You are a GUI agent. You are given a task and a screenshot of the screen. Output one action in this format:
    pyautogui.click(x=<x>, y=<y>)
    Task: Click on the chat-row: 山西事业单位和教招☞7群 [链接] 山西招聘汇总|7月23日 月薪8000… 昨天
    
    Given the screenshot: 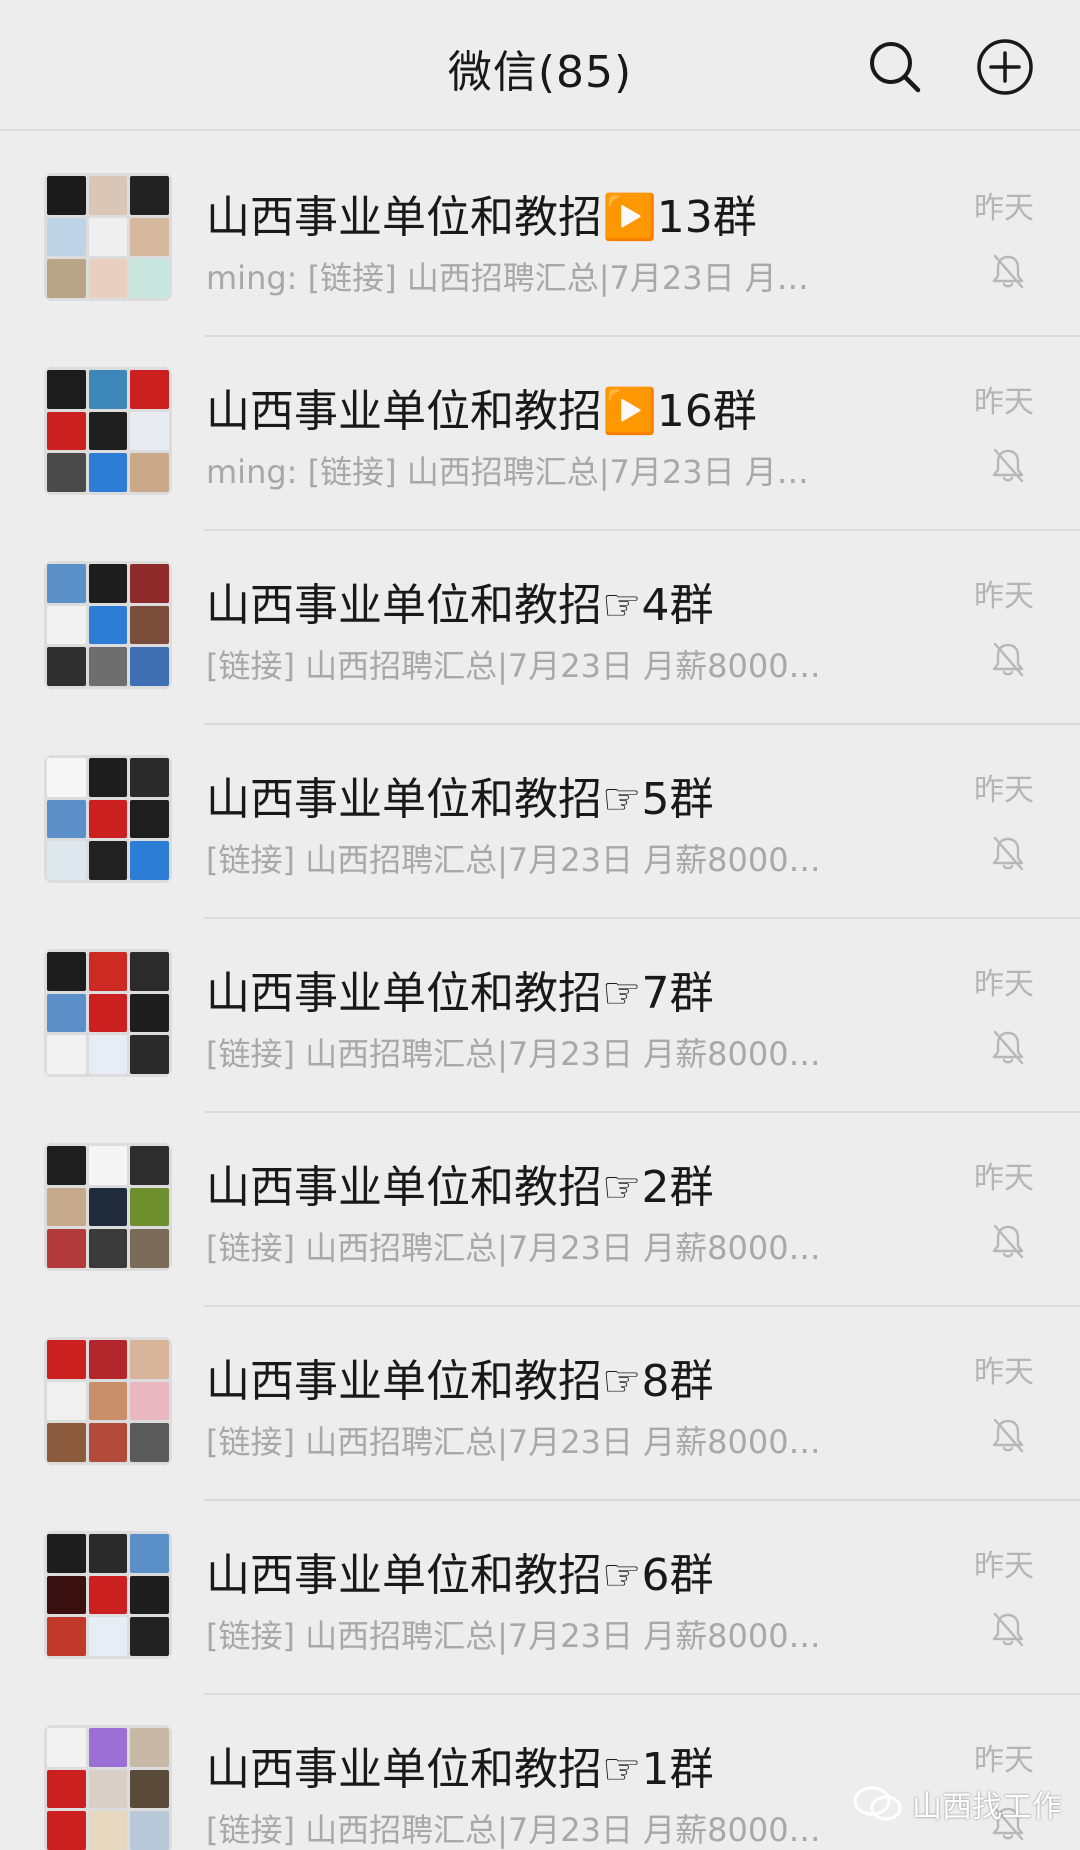 What is the action you would take?
    pyautogui.click(x=540, y=1016)
    